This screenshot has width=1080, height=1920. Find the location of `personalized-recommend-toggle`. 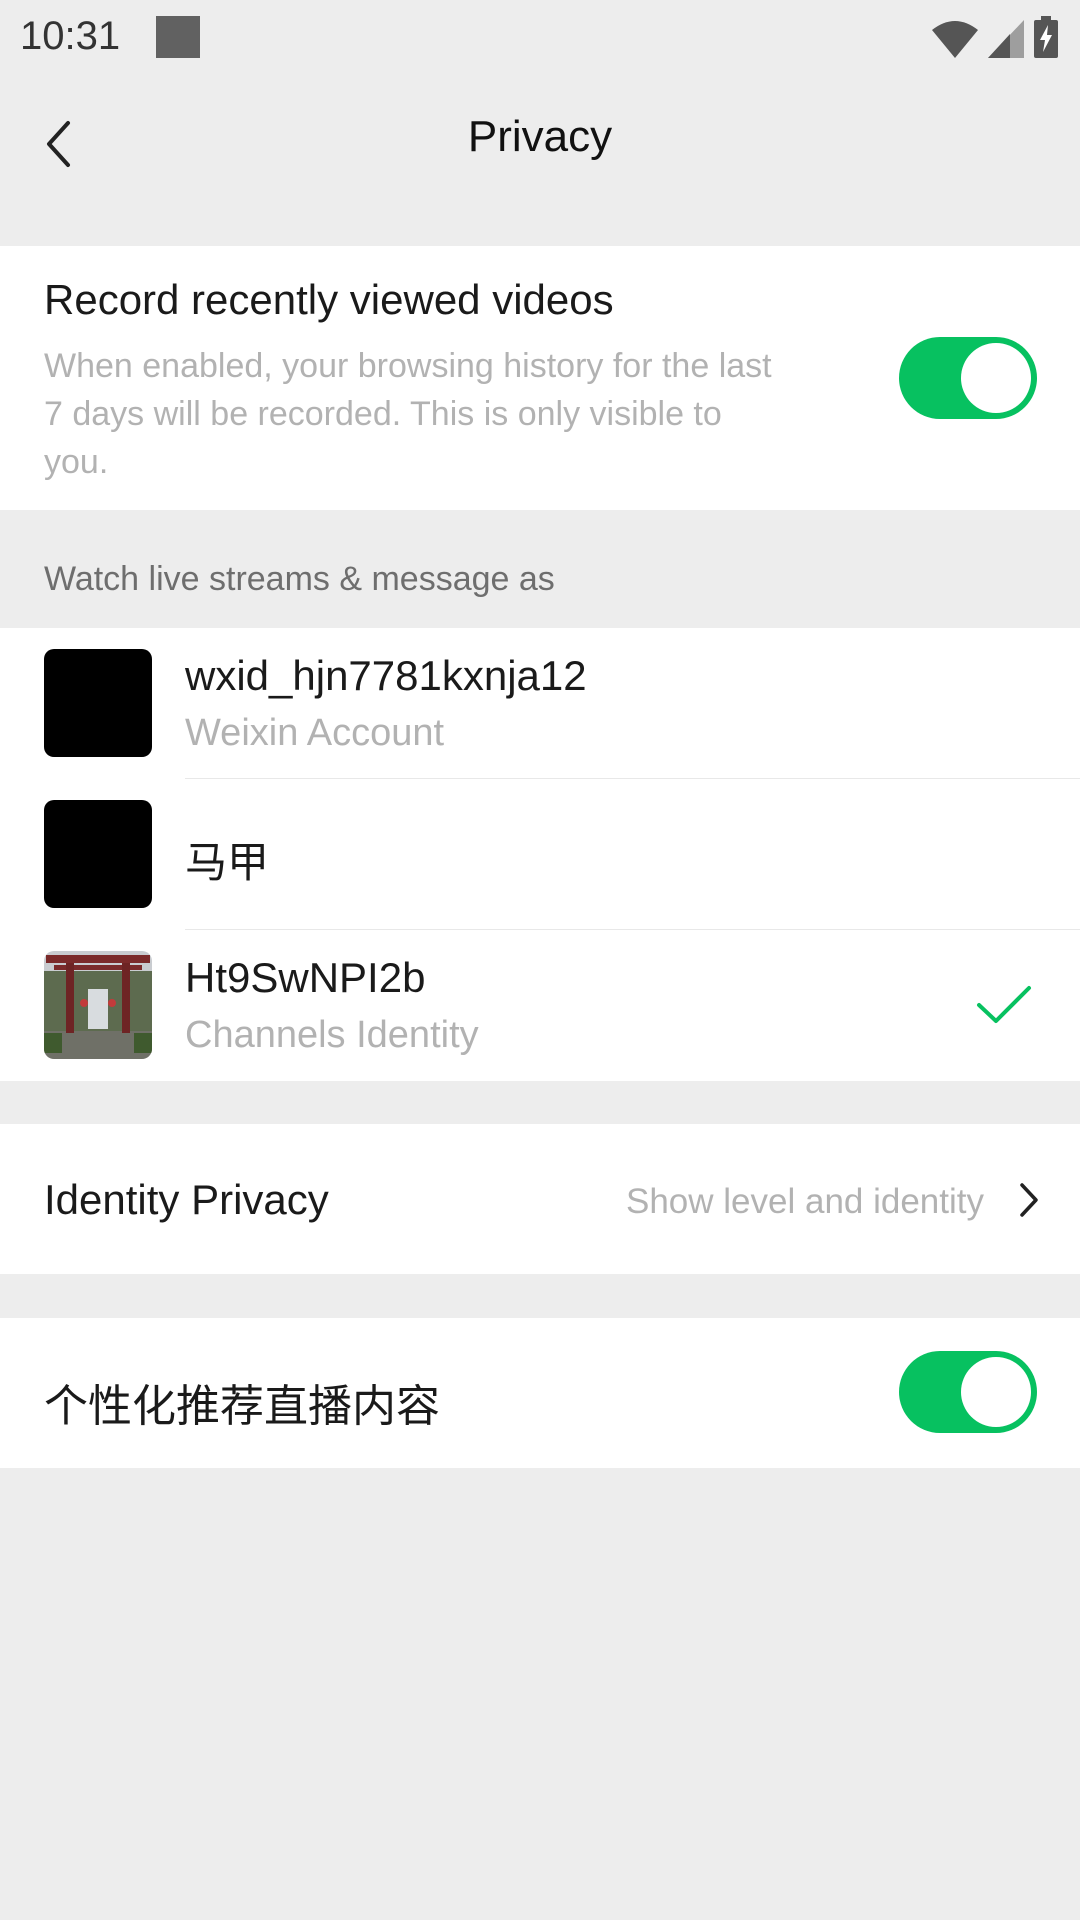

personalized-recommend-toggle is located at coordinates (968, 1392).